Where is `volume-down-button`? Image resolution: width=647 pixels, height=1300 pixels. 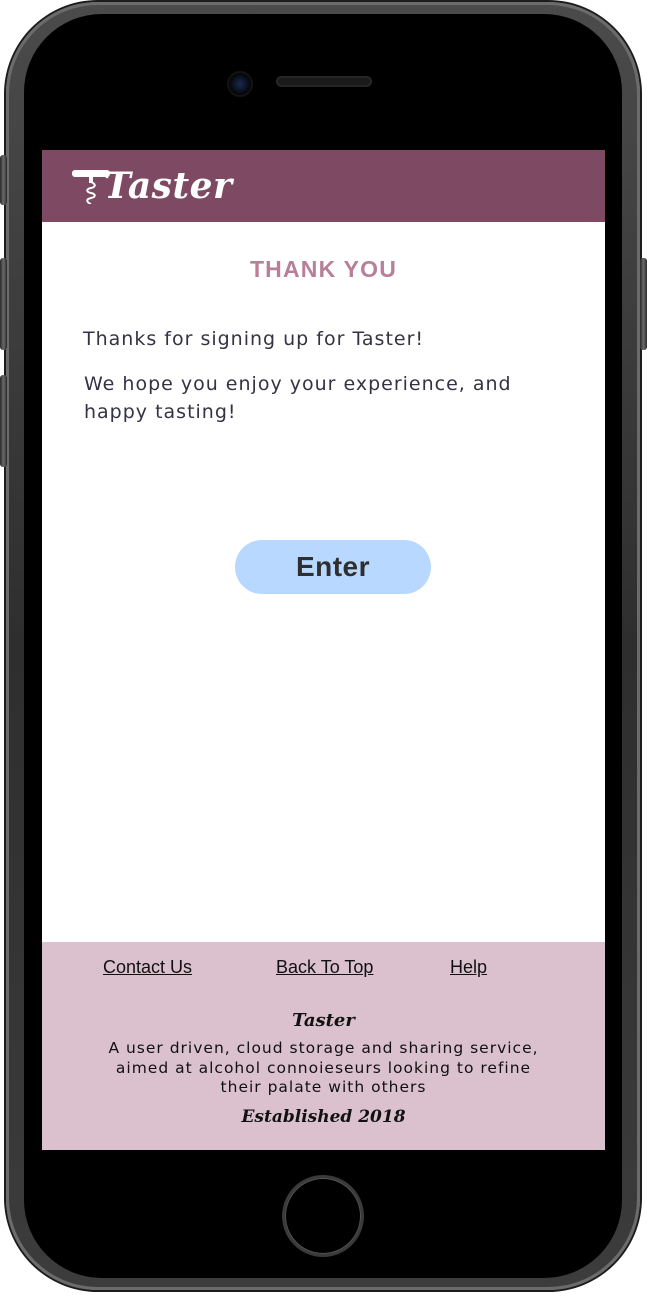
volume-down-button is located at coordinates (3, 421).